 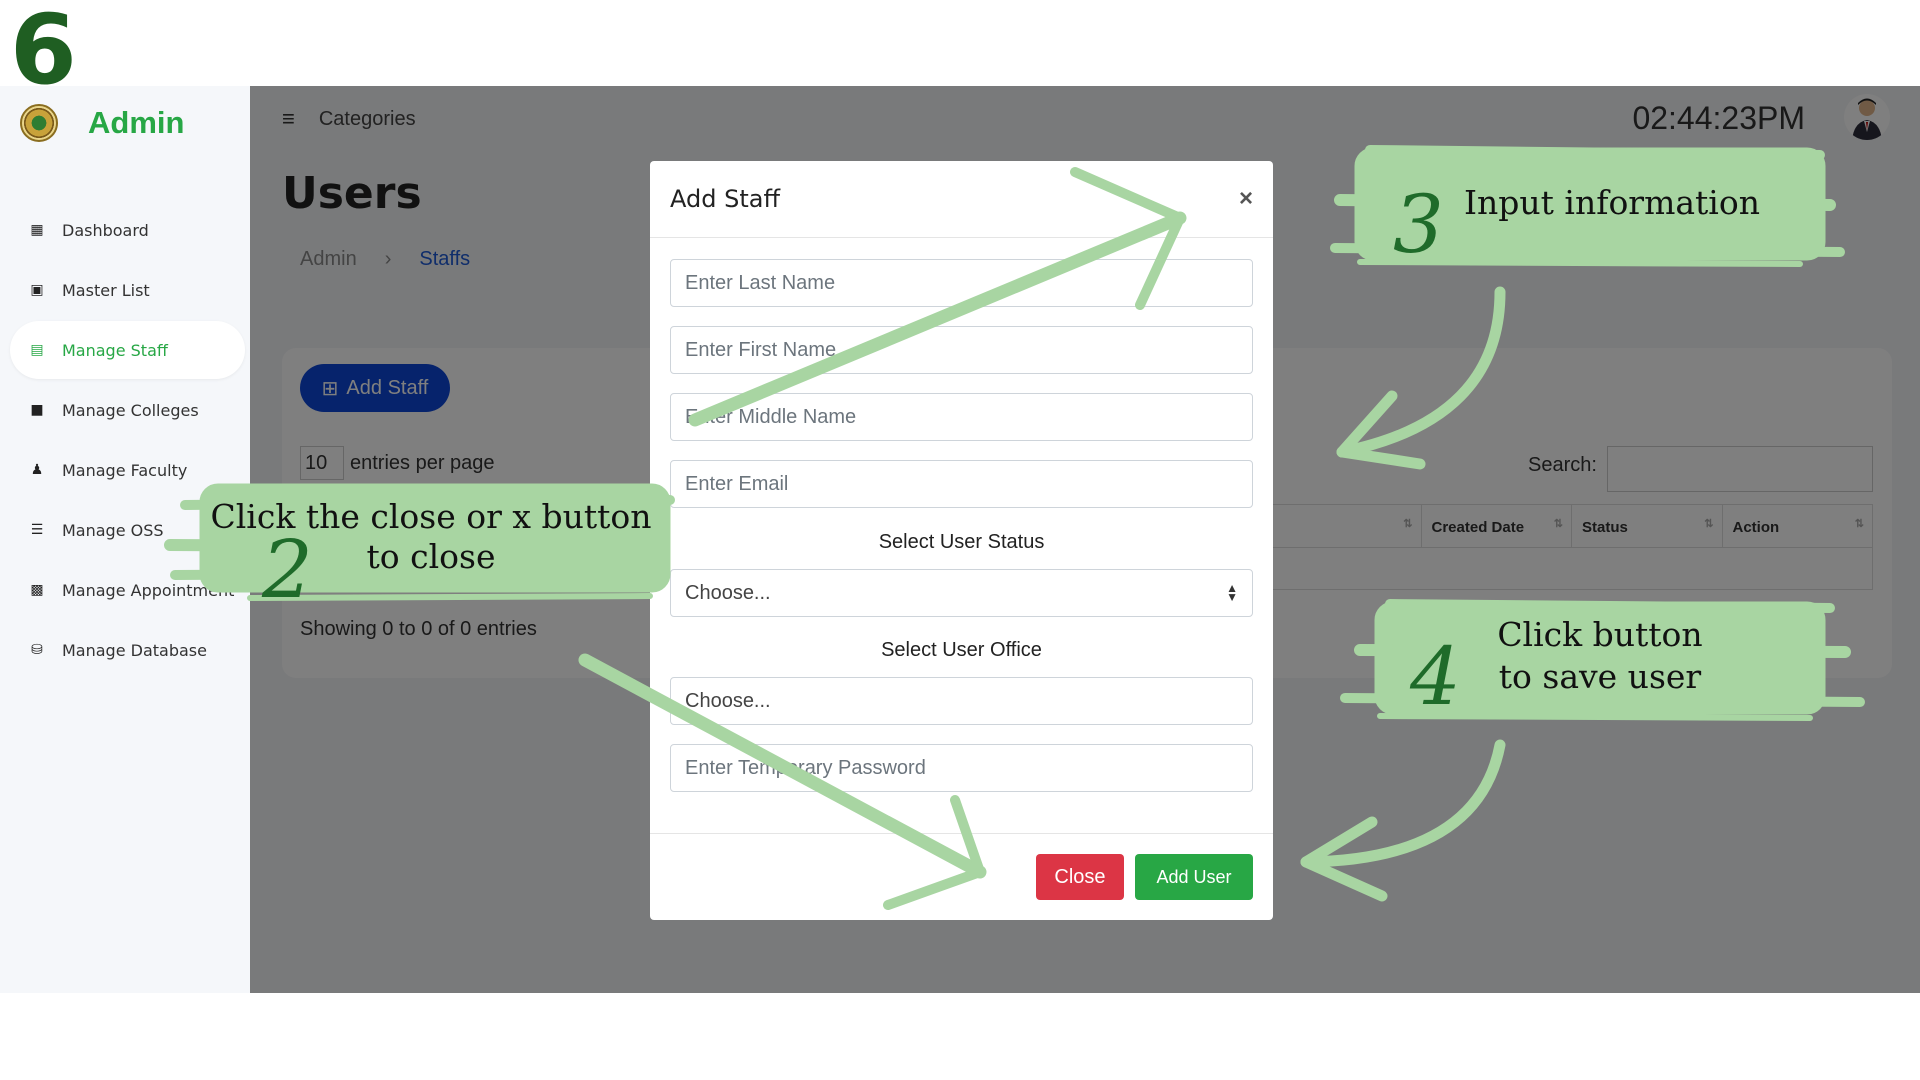 I want to click on annotation-3-number: 3, so click(x=1418, y=224).